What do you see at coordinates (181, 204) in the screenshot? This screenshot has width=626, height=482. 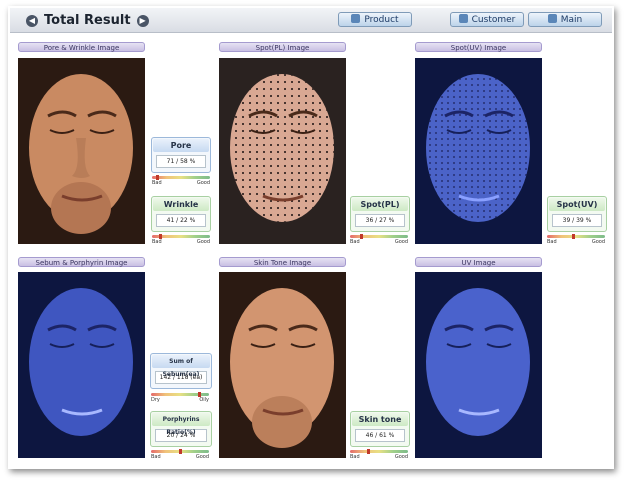 I see `wrinkle-label: Wrinkle` at bounding box center [181, 204].